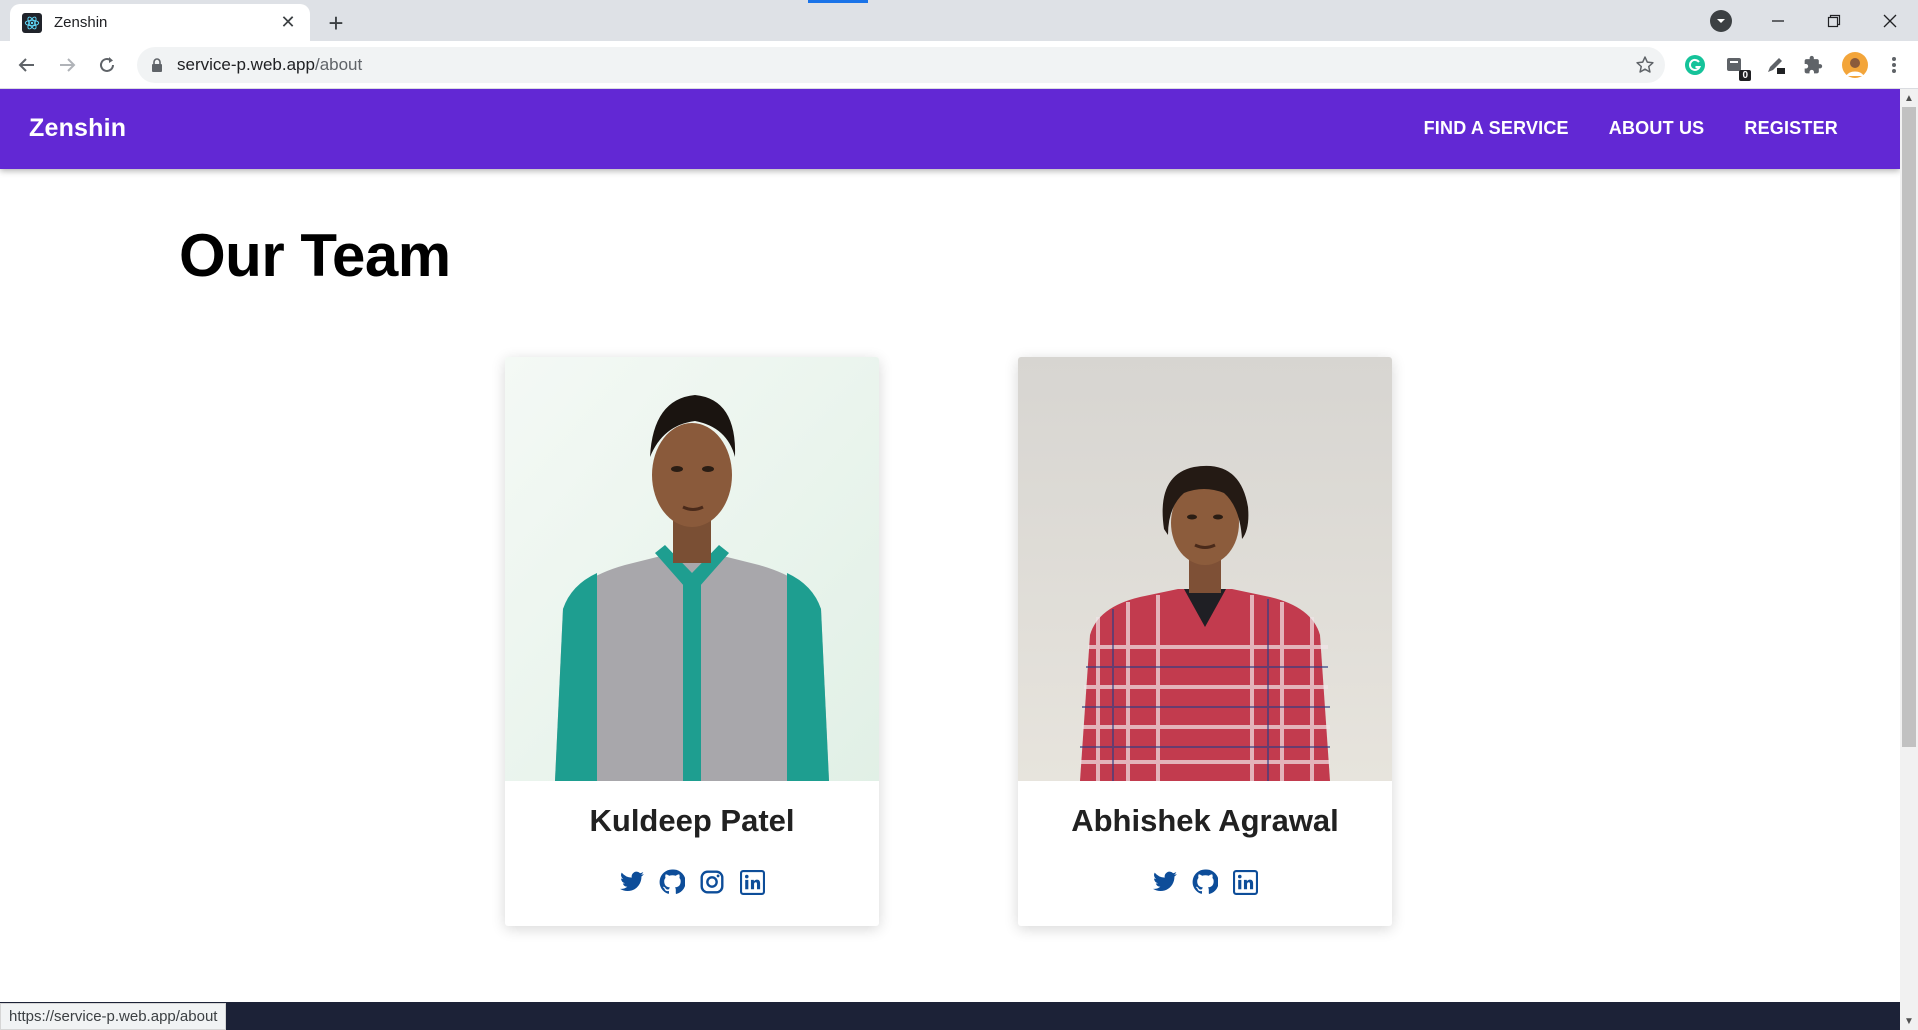 The width and height of the screenshot is (1918, 1030). What do you see at coordinates (1645, 65) in the screenshot?
I see `bookmark-star-icon` at bounding box center [1645, 65].